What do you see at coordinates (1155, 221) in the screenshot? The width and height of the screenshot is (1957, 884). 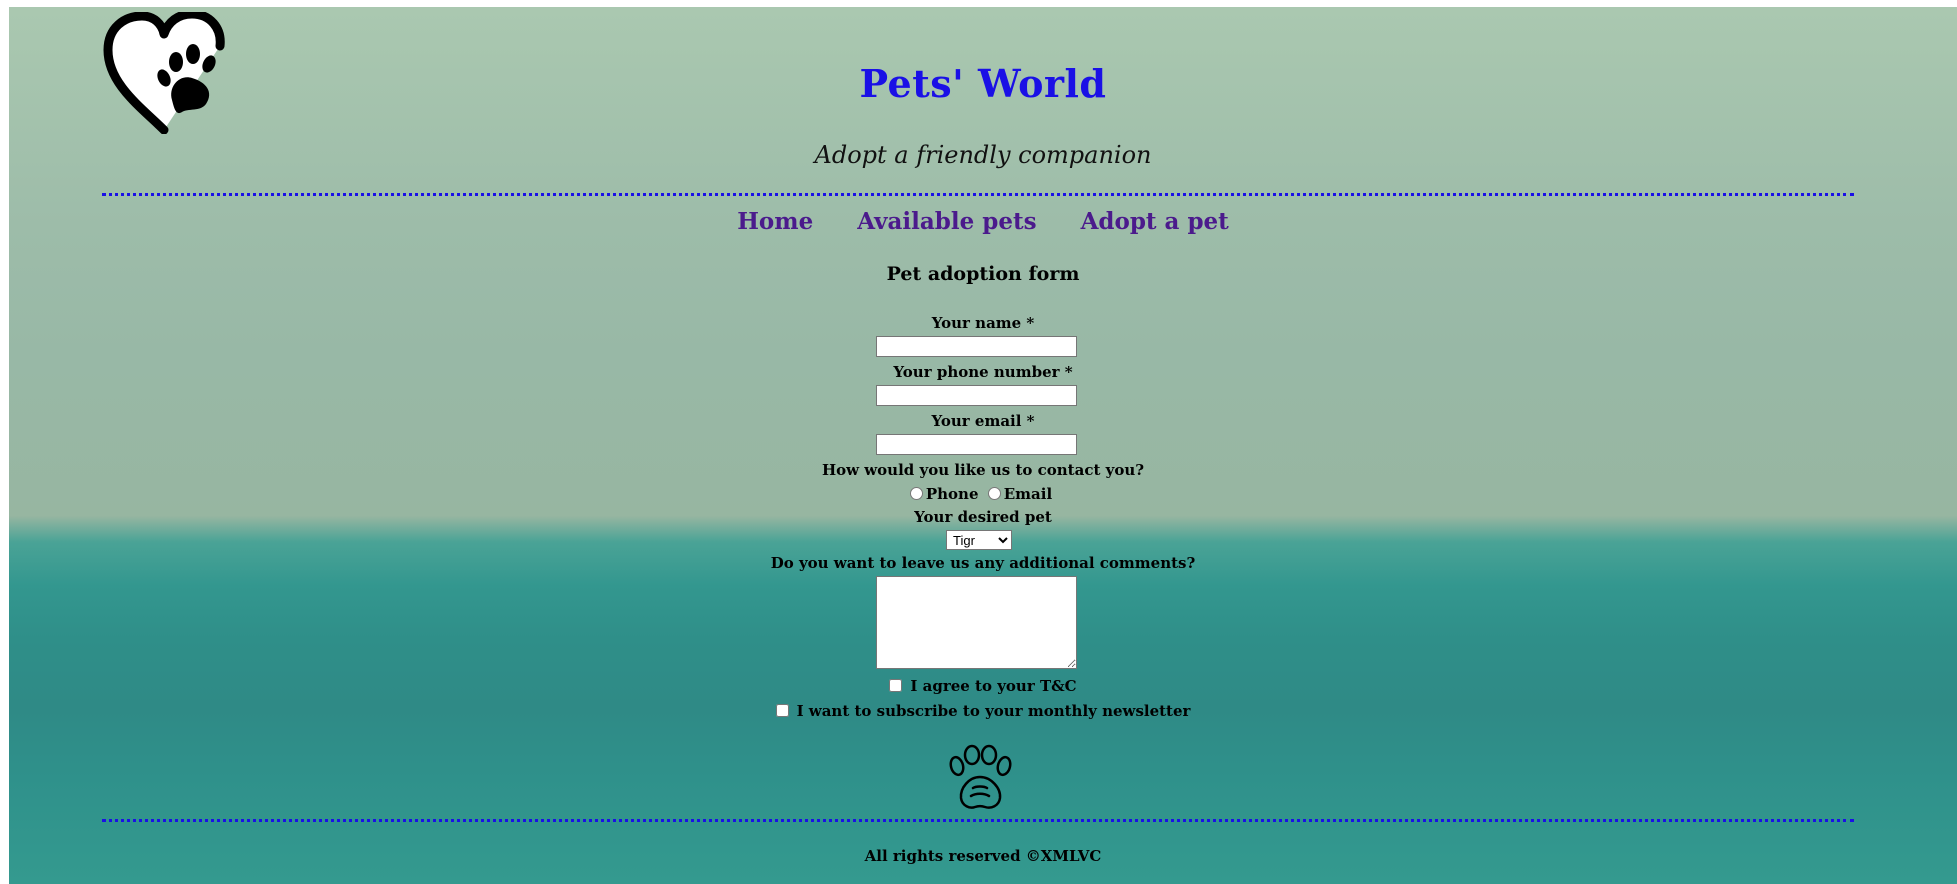 I see `nav-adopt-a-pet: Adopt a pet` at bounding box center [1155, 221].